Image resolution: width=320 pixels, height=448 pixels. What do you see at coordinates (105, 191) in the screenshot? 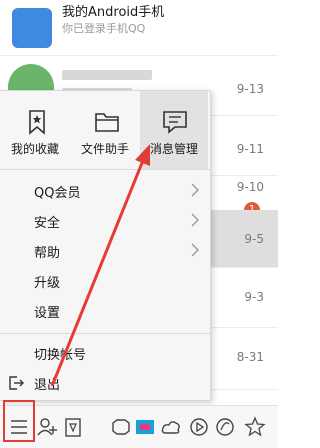
I see `menu-item-qq-vip: QQ会员` at bounding box center [105, 191].